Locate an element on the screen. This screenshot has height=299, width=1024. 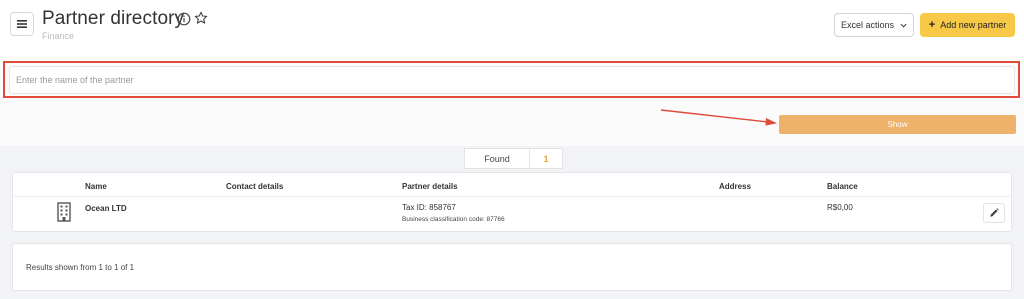
results-summary: Results shown from 1 to 1 of 1 is located at coordinates (80, 267).